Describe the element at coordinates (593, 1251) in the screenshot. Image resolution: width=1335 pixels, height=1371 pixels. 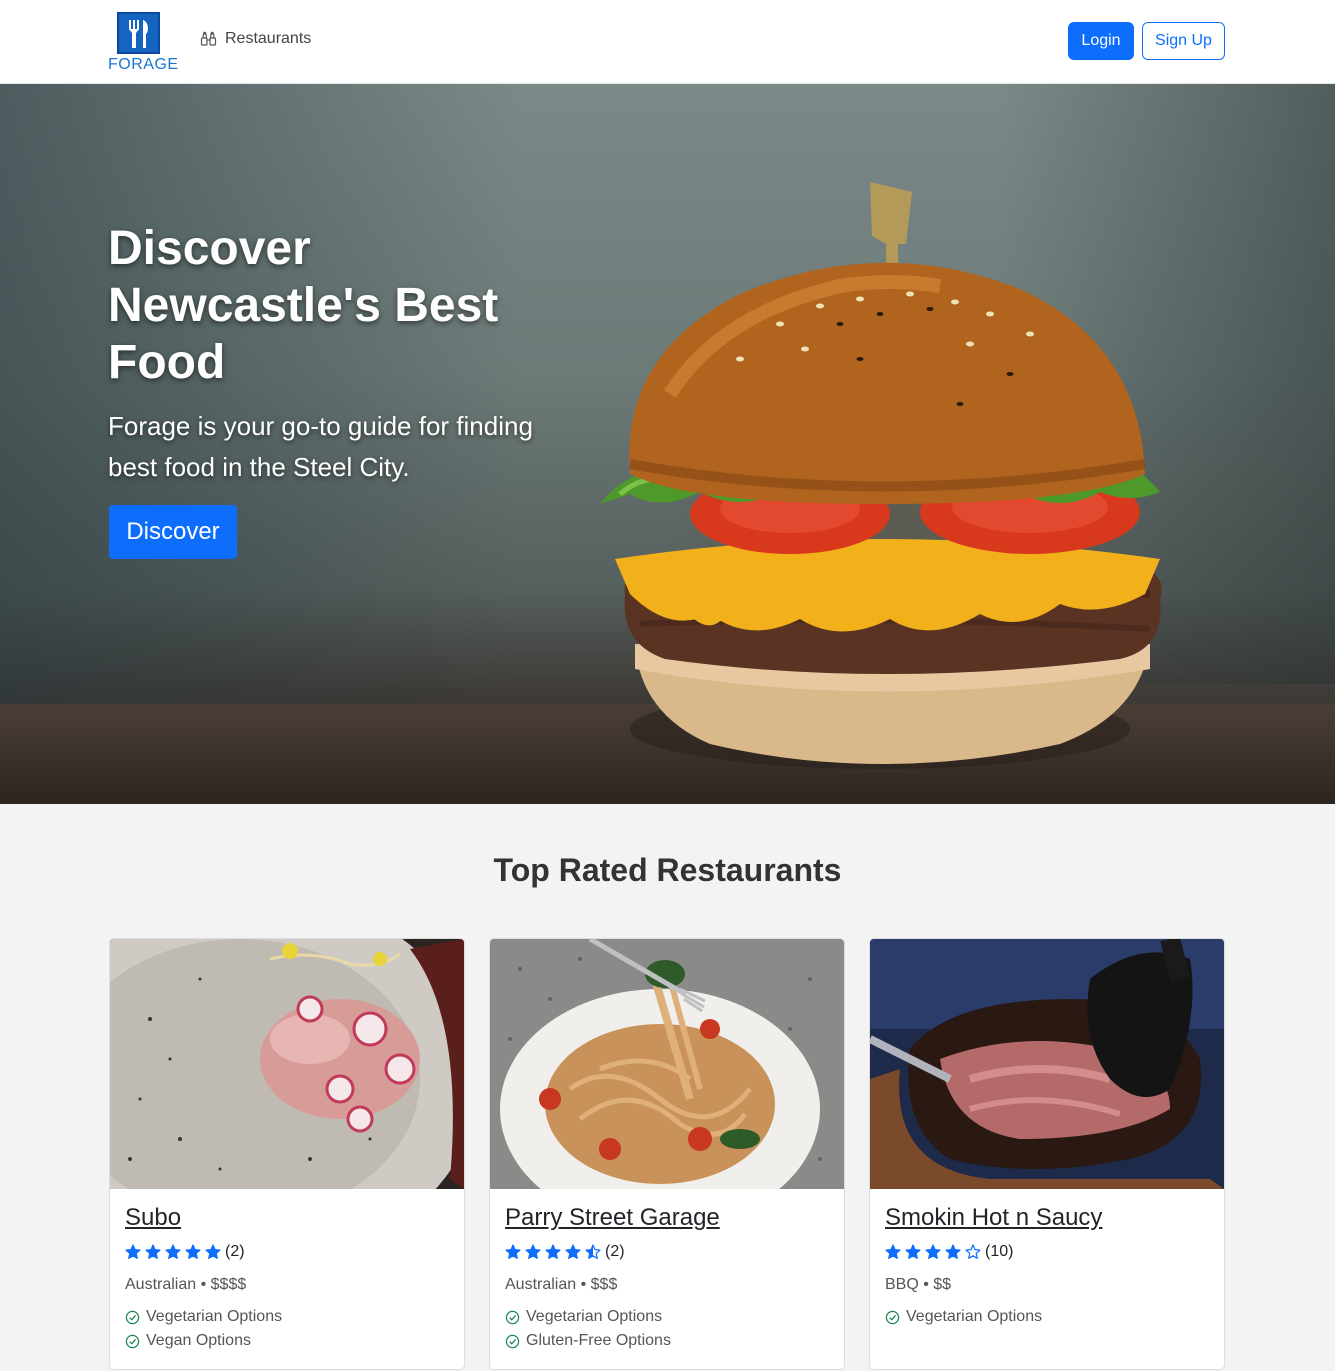
I see `star-half-icon` at that location.